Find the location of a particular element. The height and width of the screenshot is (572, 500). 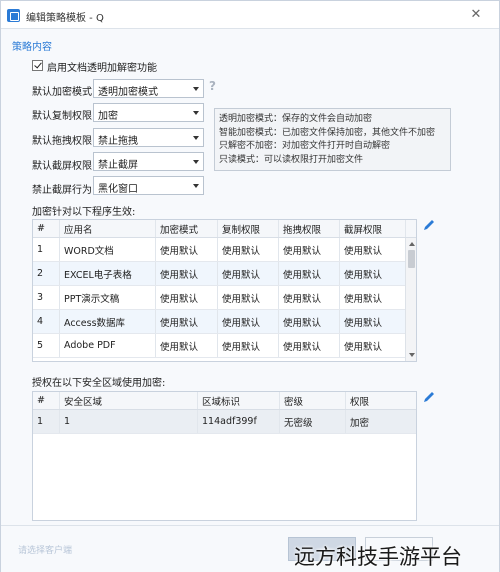

window-title: 编辑策略模板 - Q is located at coordinates (65, 18).